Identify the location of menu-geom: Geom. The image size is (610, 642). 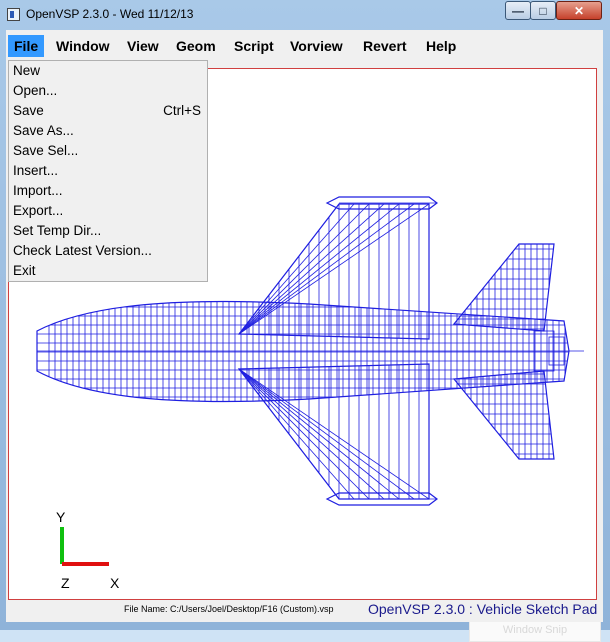
(196, 46).